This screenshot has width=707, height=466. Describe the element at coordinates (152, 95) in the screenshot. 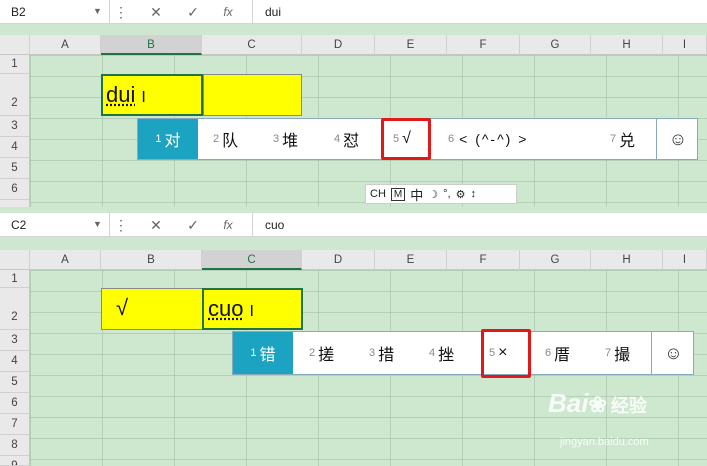

I see `cell-b2: dui I` at that location.